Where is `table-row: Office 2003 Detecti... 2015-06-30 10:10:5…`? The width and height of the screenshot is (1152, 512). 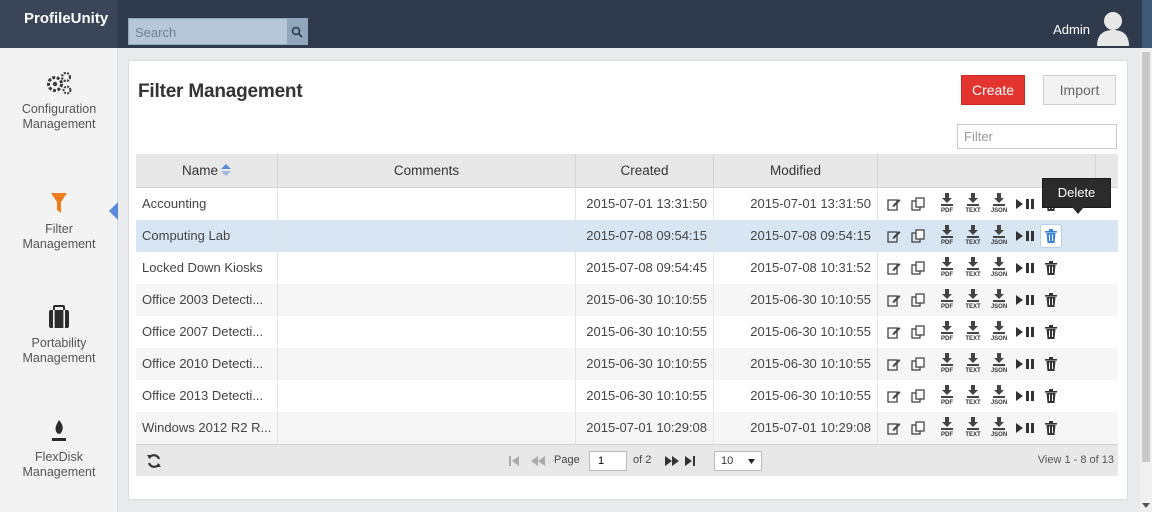
table-row: Office 2003 Detecti... 2015-06-30 10:10:5… is located at coordinates (627, 300).